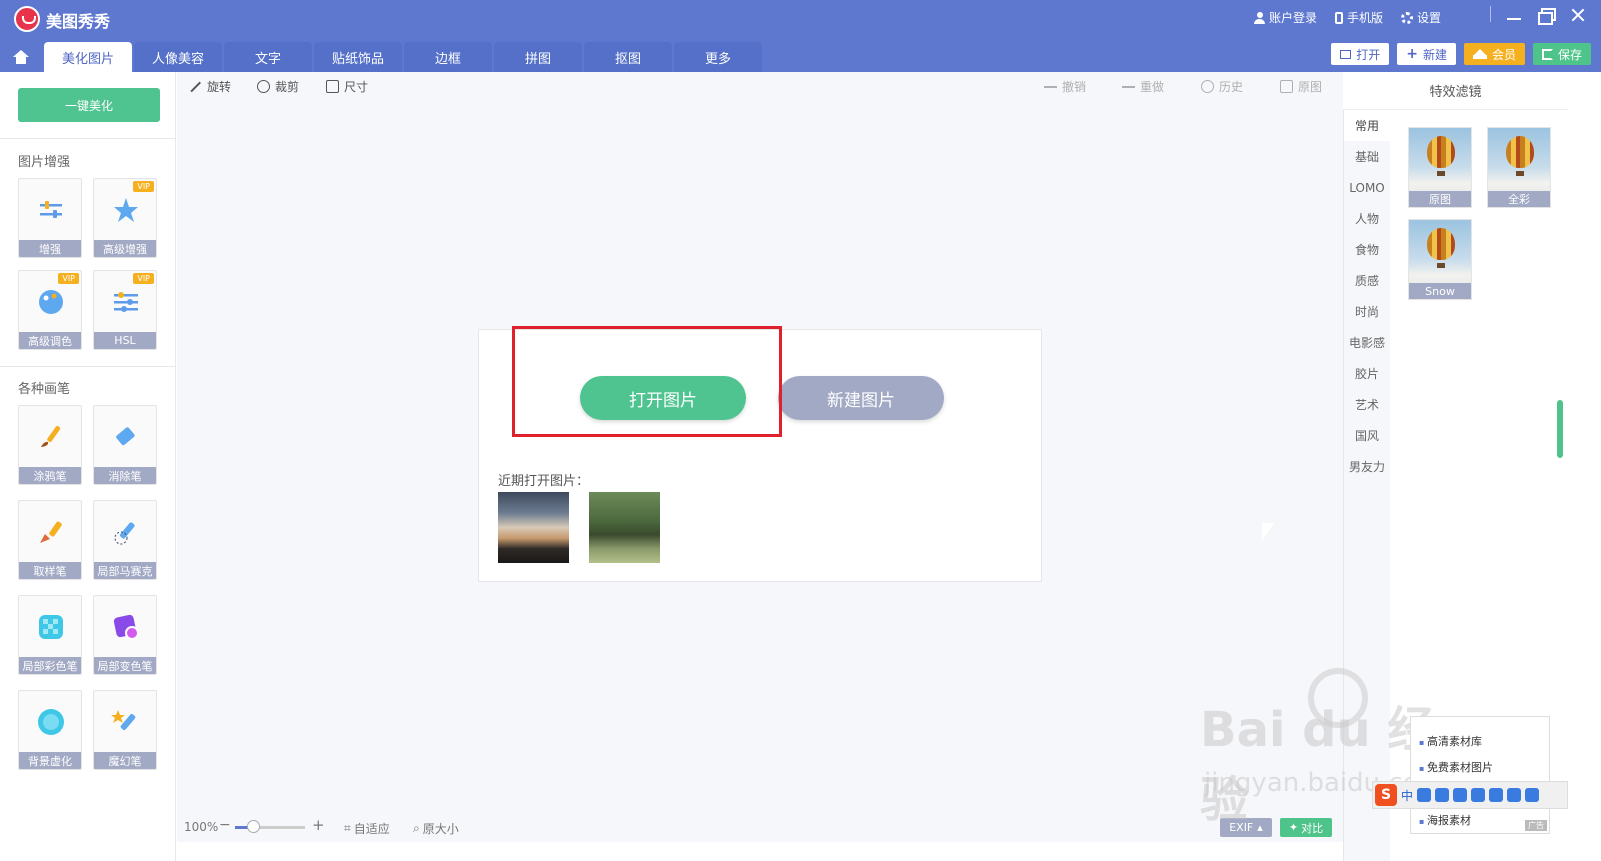  I want to click on mobile-link: 手机版, so click(1358, 17).